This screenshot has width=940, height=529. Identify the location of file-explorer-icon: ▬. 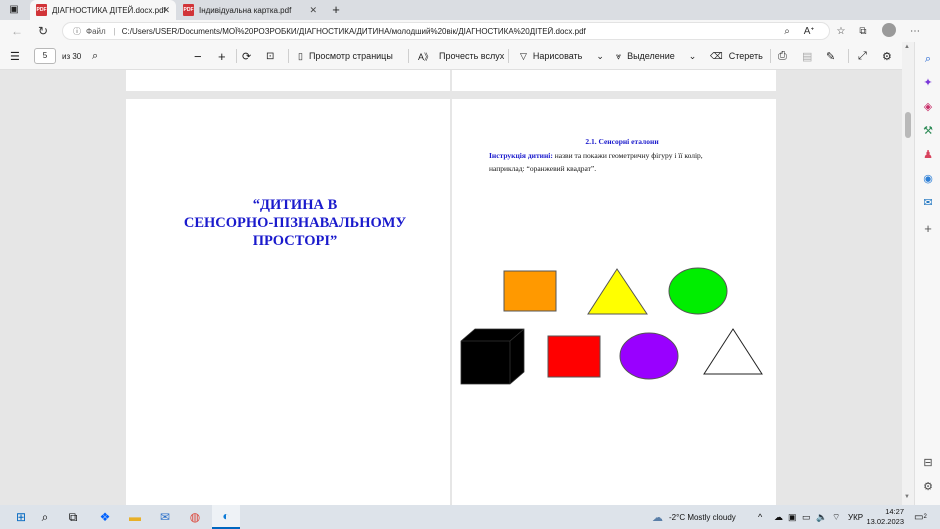
(135, 517).